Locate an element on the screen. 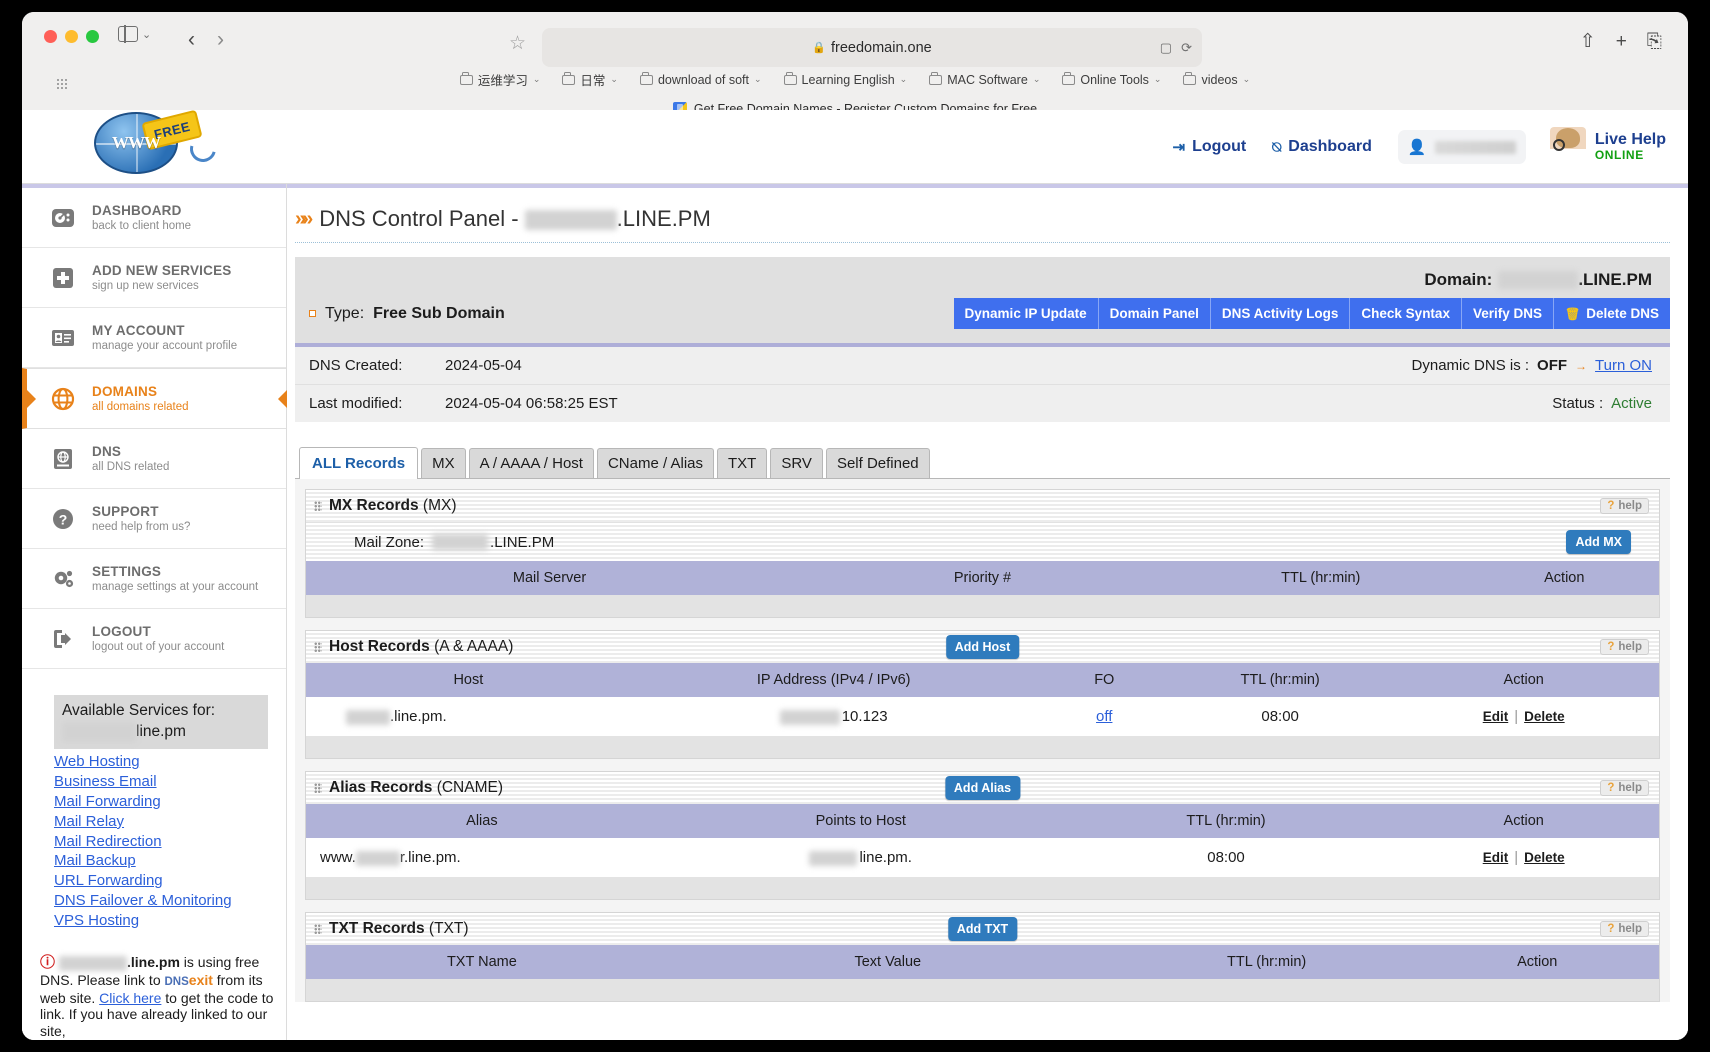  domain-suffix: .LINE.PM is located at coordinates (1615, 279).